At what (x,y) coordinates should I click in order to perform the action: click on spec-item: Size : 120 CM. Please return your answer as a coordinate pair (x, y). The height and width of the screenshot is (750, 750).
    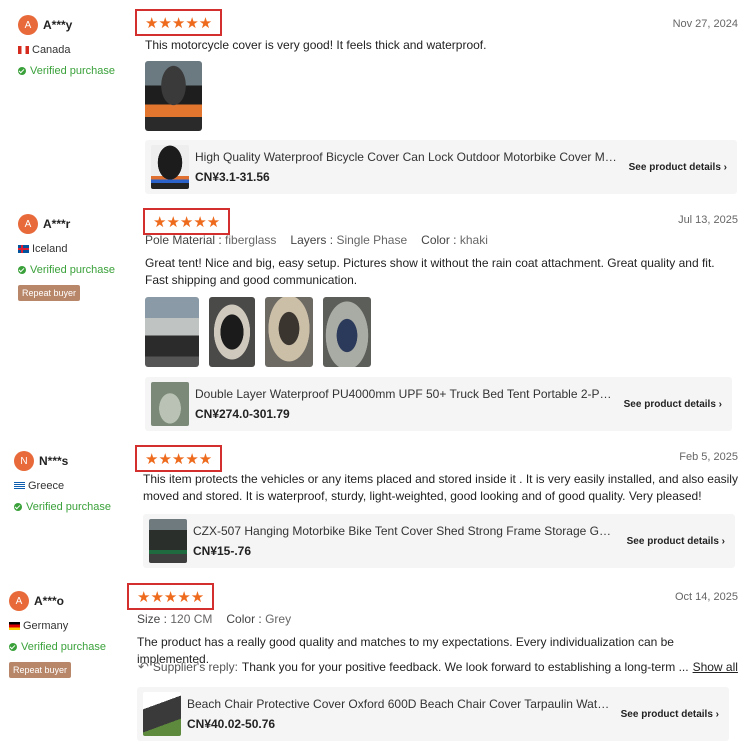
    Looking at the image, I should click on (175, 619).